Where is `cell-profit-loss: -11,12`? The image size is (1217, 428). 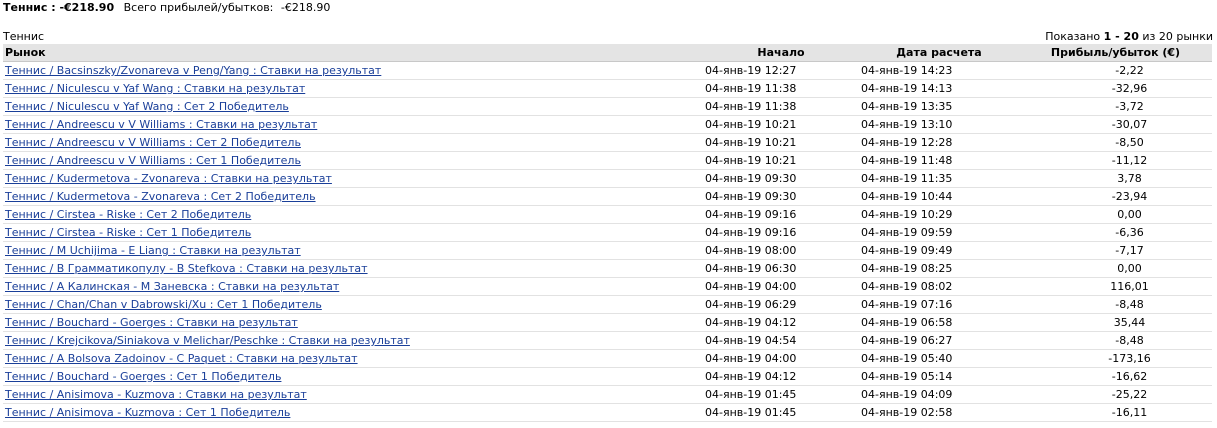 cell-profit-loss: -11,12 is located at coordinates (1115, 160).